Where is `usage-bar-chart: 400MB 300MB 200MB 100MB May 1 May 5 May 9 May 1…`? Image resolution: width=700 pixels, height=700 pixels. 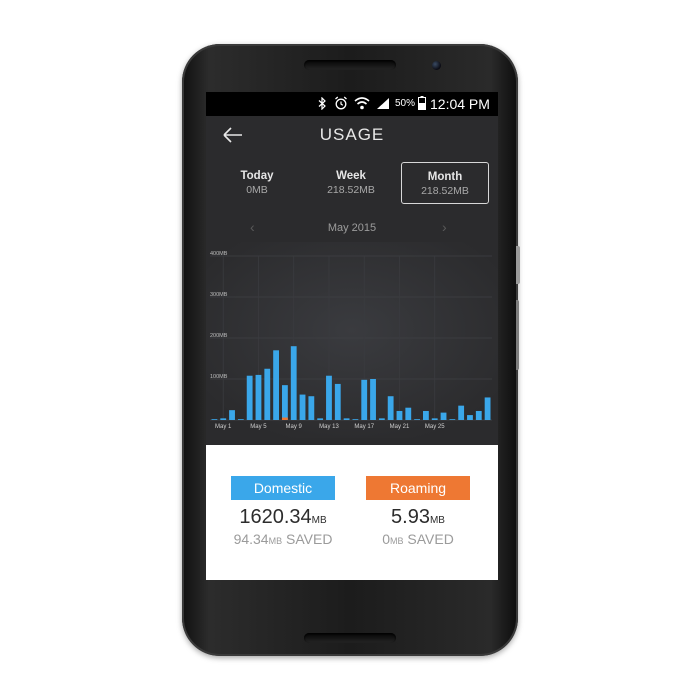 usage-bar-chart: 400MB 300MB 200MB 100MB May 1 May 5 May 9 May 1… is located at coordinates (352, 340).